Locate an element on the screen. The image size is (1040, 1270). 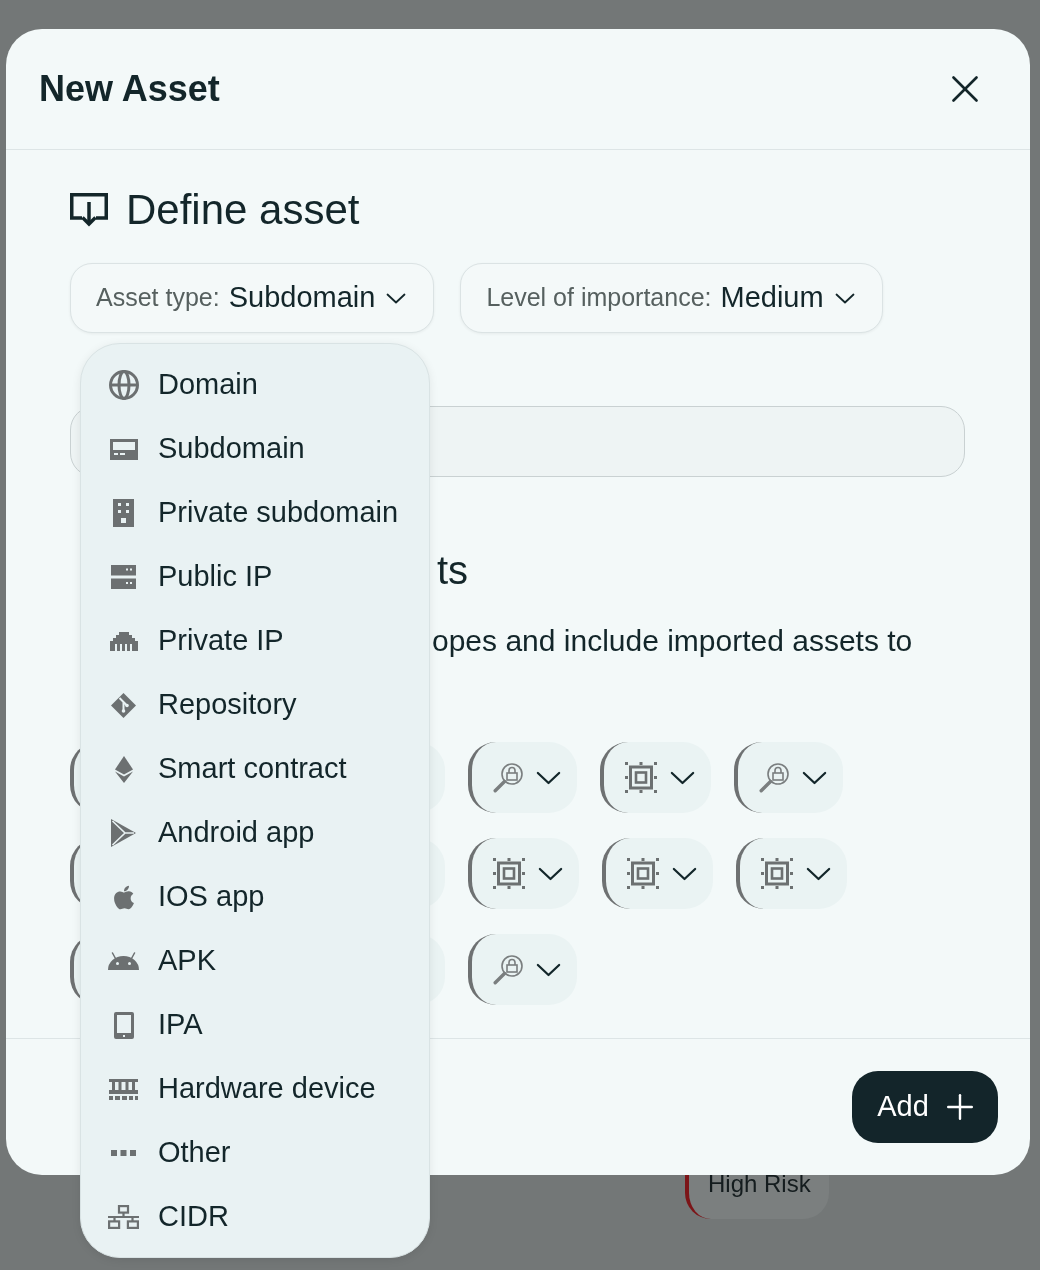
menu-item: CIDR is located at coordinates (255, 1217).